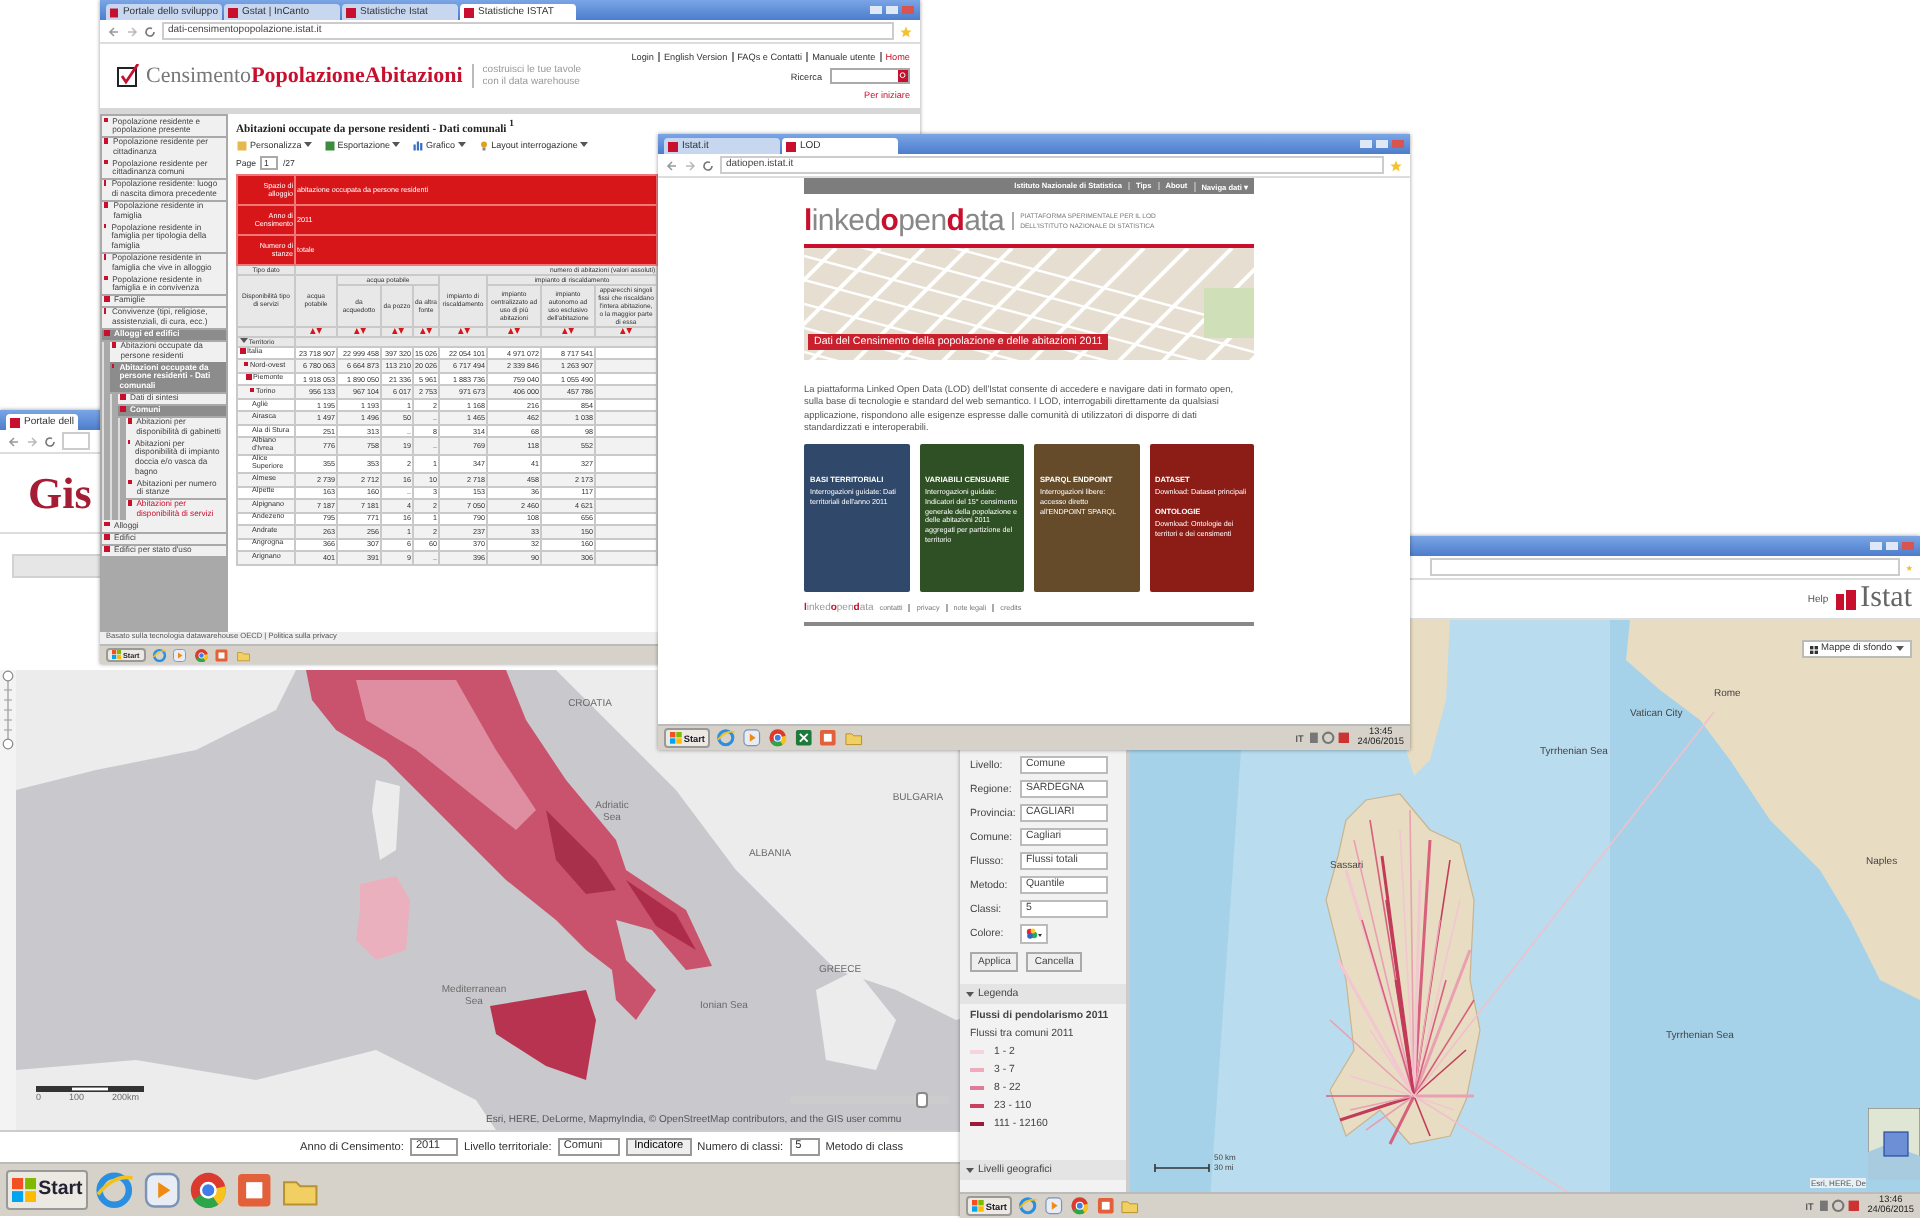 Image resolution: width=1920 pixels, height=1218 pixels. I want to click on bars-icon, so click(1846, 599).